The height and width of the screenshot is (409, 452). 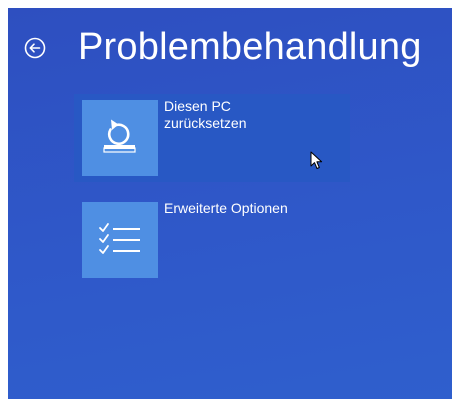 I want to click on reset-pc-icon, so click(x=119, y=136).